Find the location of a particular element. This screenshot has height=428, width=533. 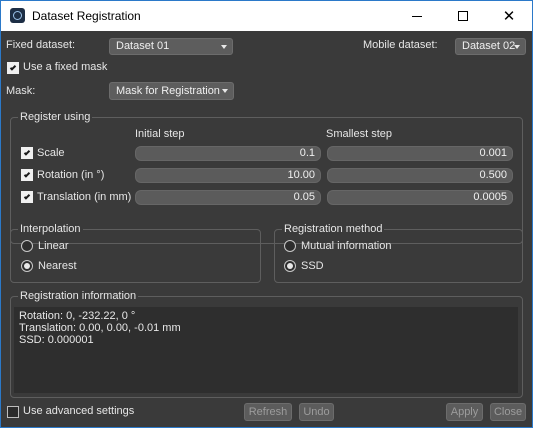

mask-label: Mask: is located at coordinates (21, 91).